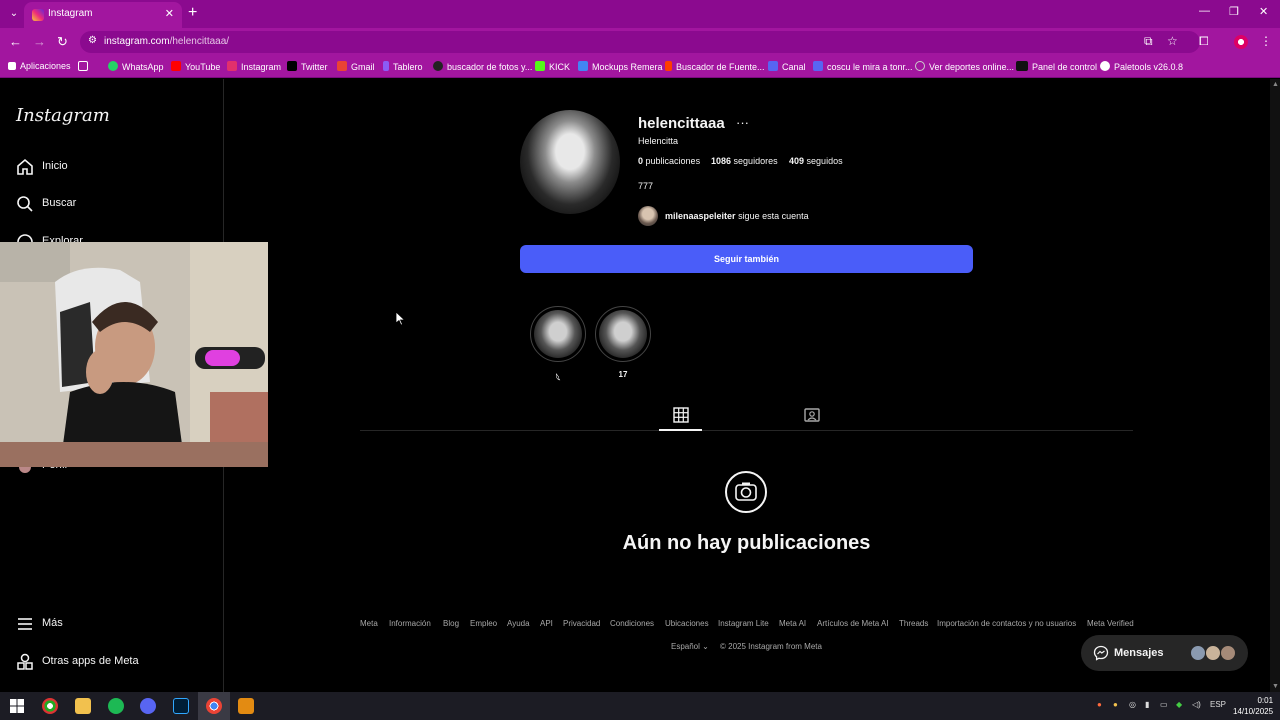  What do you see at coordinates (746, 259) in the screenshot?
I see `follow-back-button: Seguir también` at bounding box center [746, 259].